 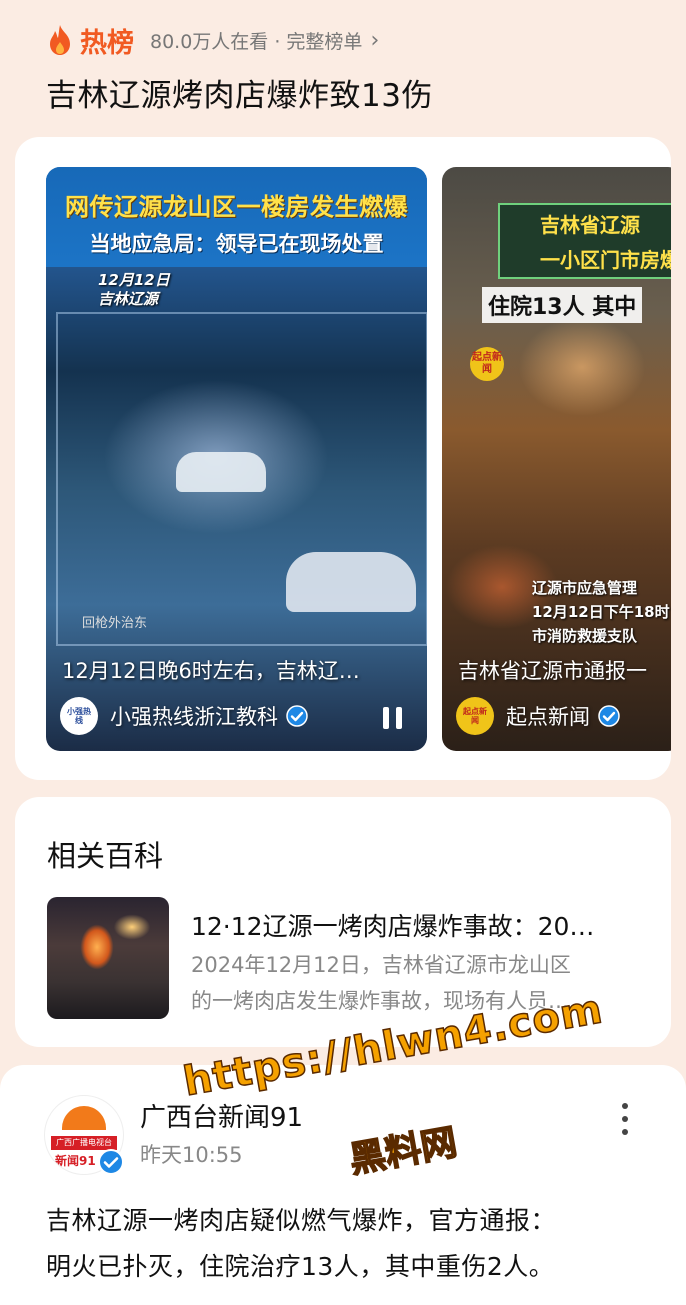 I want to click on source-badge: 起点新闻, so click(x=487, y=364).